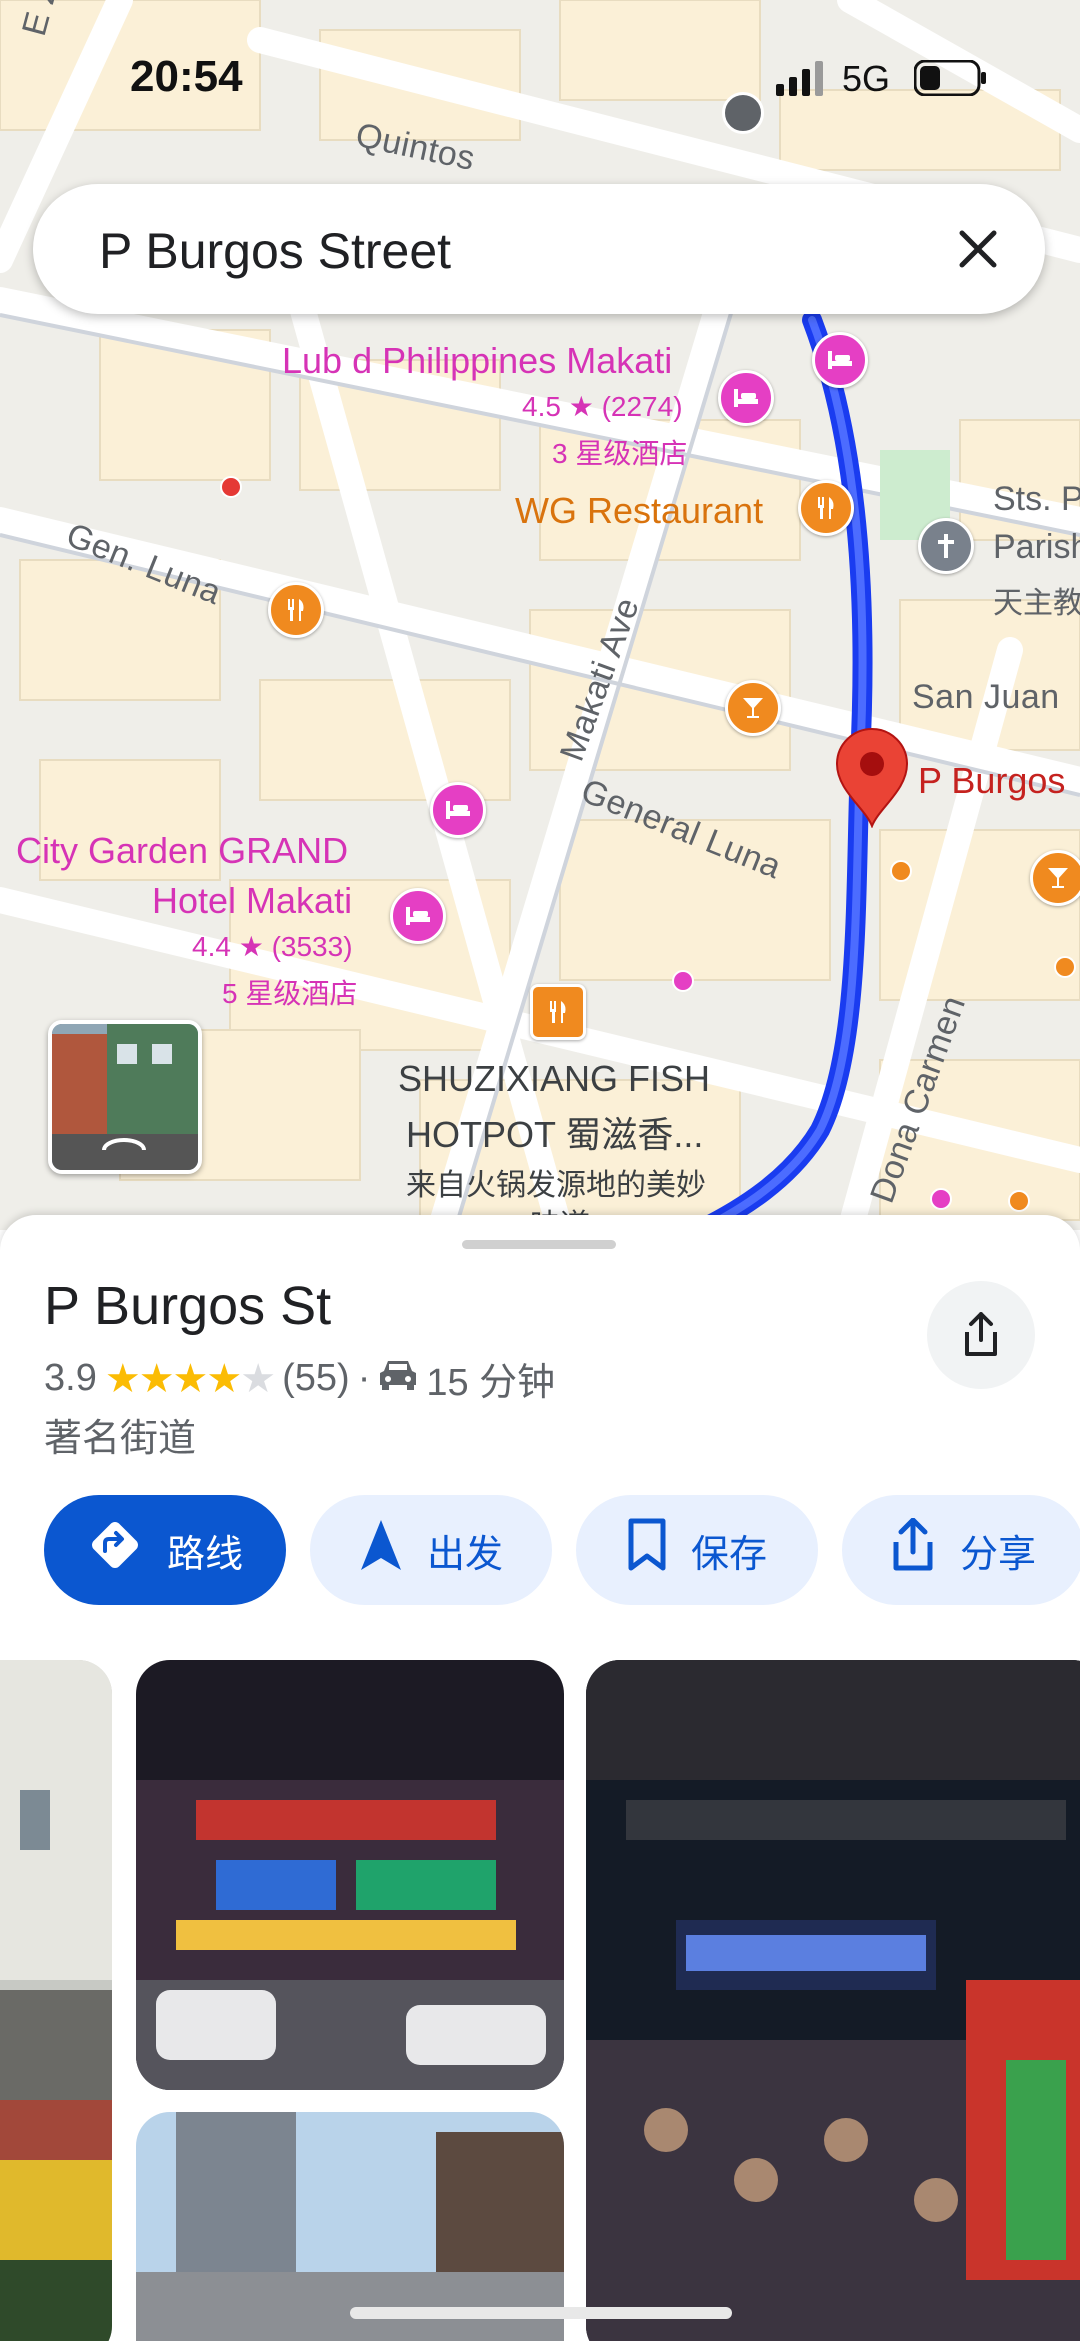 This screenshot has height=2341, width=1080. What do you see at coordinates (115, 1550) in the screenshot?
I see `directions-icon` at bounding box center [115, 1550].